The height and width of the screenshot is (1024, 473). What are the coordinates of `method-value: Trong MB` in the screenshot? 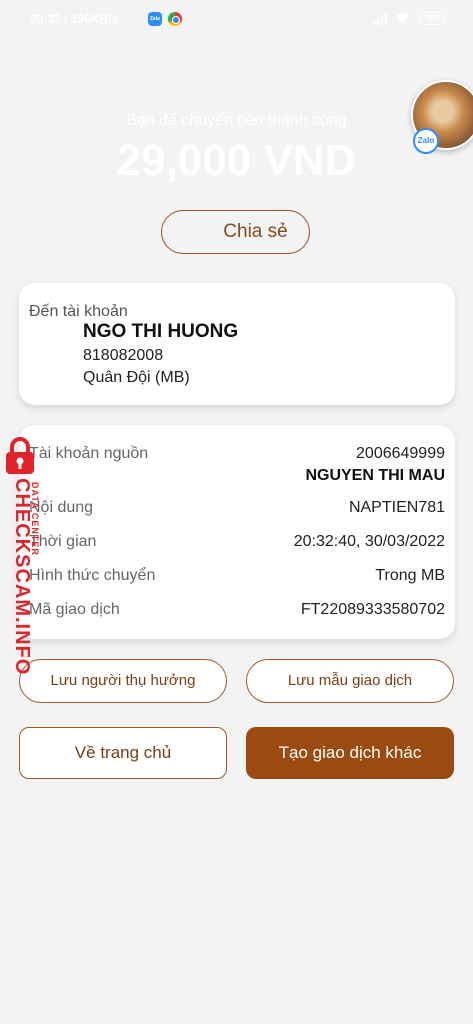 It's located at (410, 575).